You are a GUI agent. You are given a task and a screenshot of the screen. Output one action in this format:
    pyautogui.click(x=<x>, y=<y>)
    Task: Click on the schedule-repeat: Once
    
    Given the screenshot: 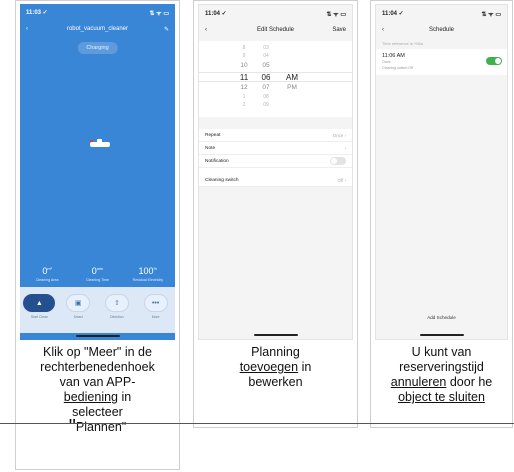 What is the action you would take?
    pyautogui.click(x=386, y=62)
    